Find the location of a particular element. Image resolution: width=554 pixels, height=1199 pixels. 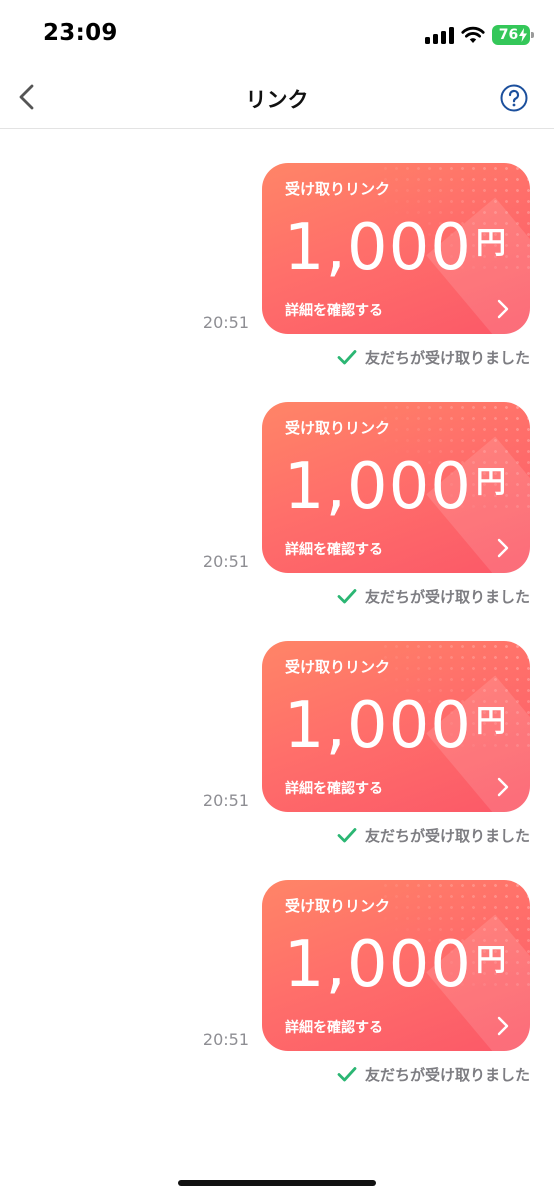

battery-level: 76 is located at coordinates (508, 35).